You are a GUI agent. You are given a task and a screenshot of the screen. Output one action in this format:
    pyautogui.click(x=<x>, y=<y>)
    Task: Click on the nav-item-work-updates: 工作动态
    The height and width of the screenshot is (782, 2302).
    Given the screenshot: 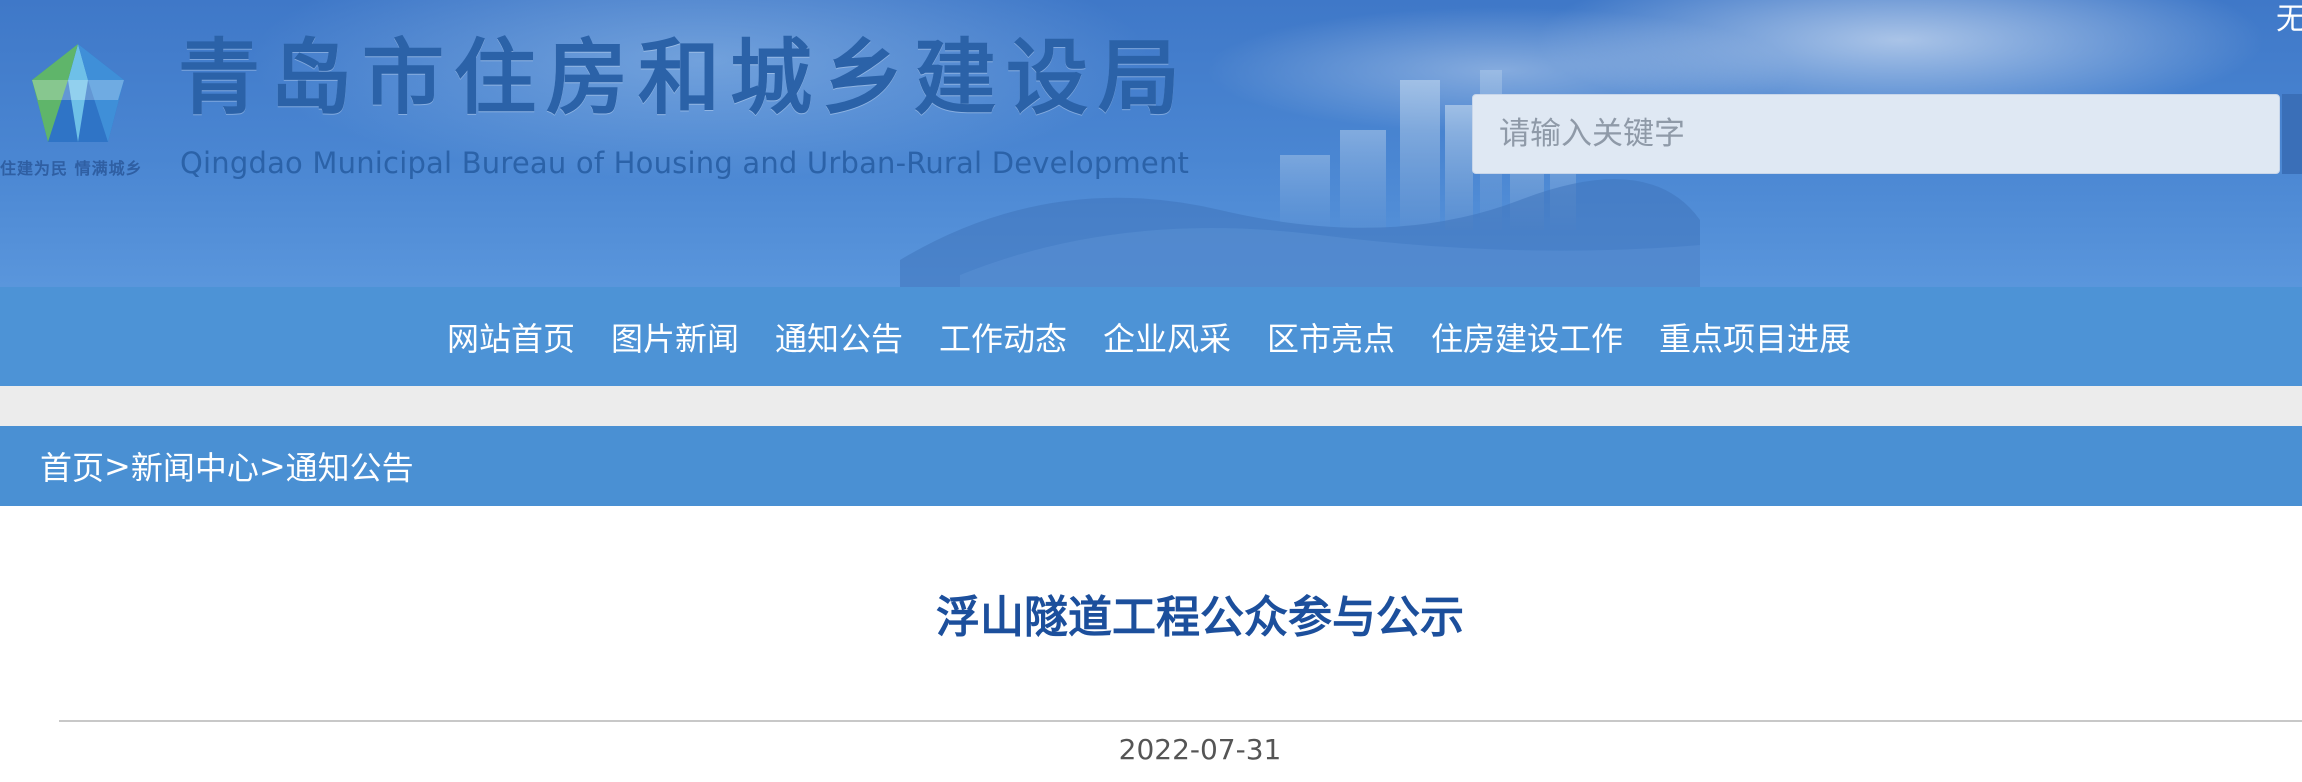 What is the action you would take?
    pyautogui.click(x=1003, y=337)
    